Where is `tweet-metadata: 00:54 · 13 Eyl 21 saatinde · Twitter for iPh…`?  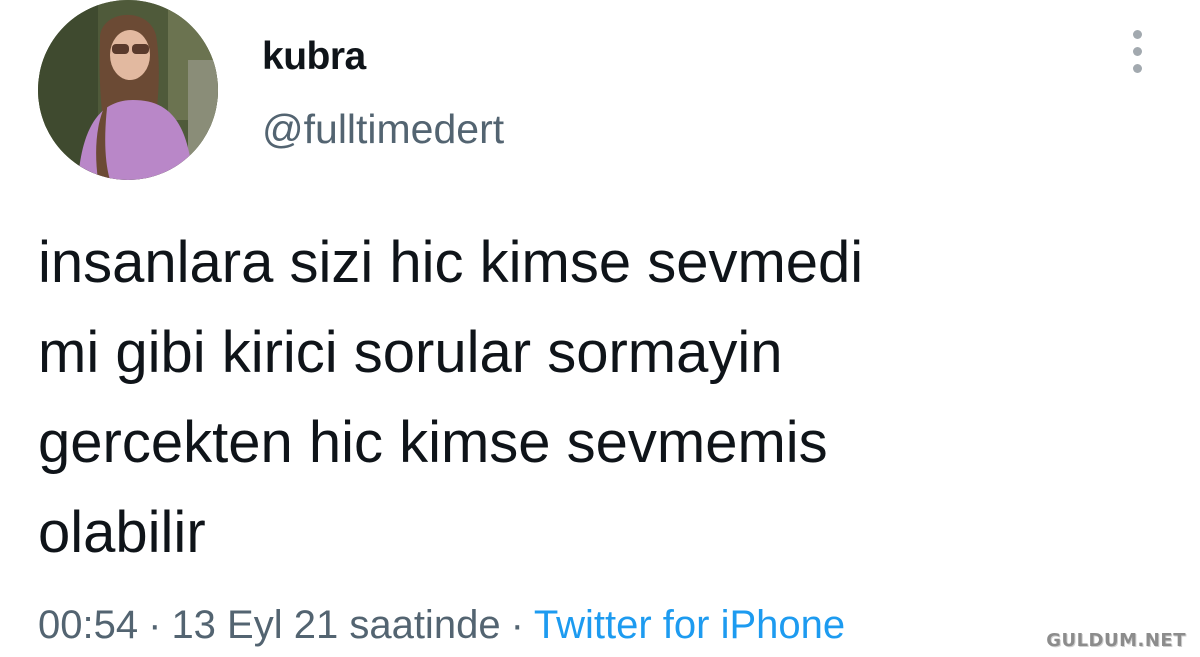 tweet-metadata: 00:54 · 13 Eyl 21 saatinde · Twitter for iPh… is located at coordinates (441, 625).